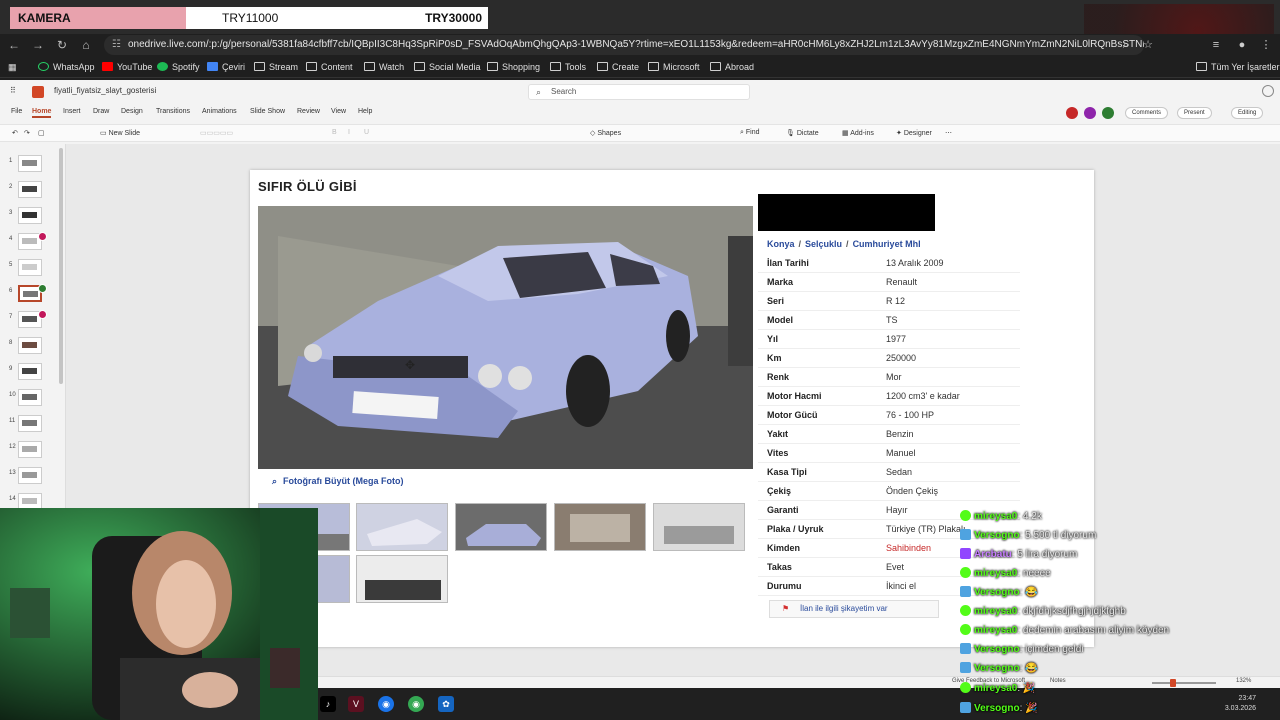  I want to click on zoom-icon: ⌕, so click(1126, 45).